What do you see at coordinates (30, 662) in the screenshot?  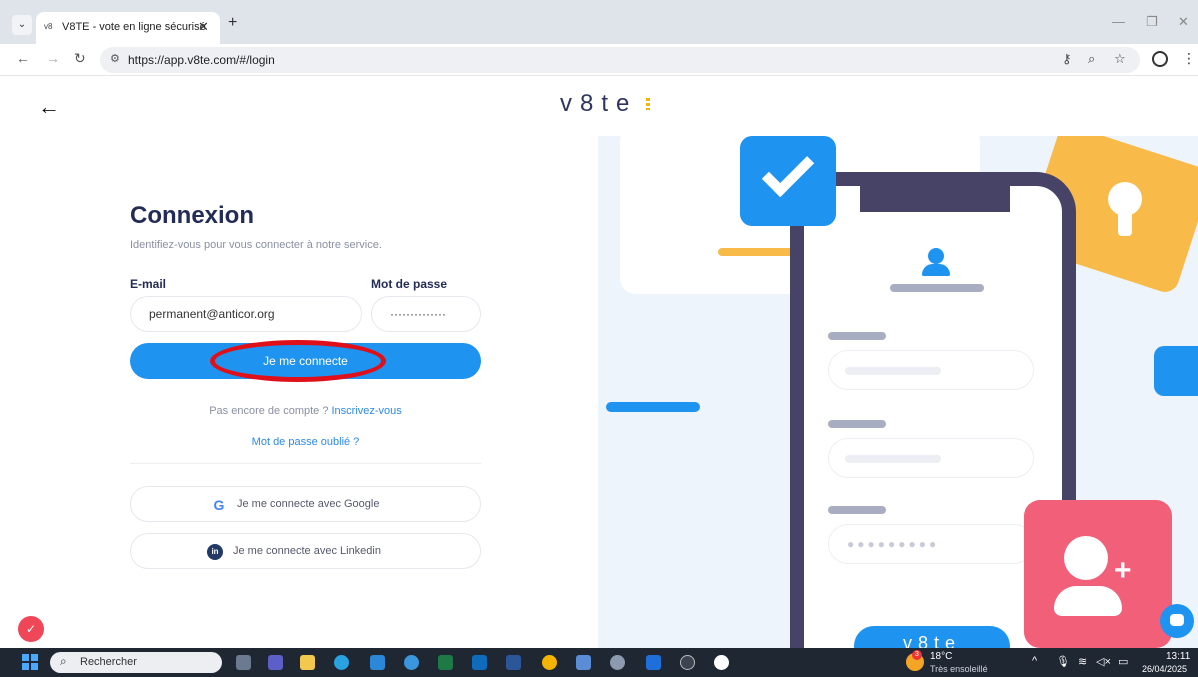 I see `start-grid-v` at bounding box center [30, 662].